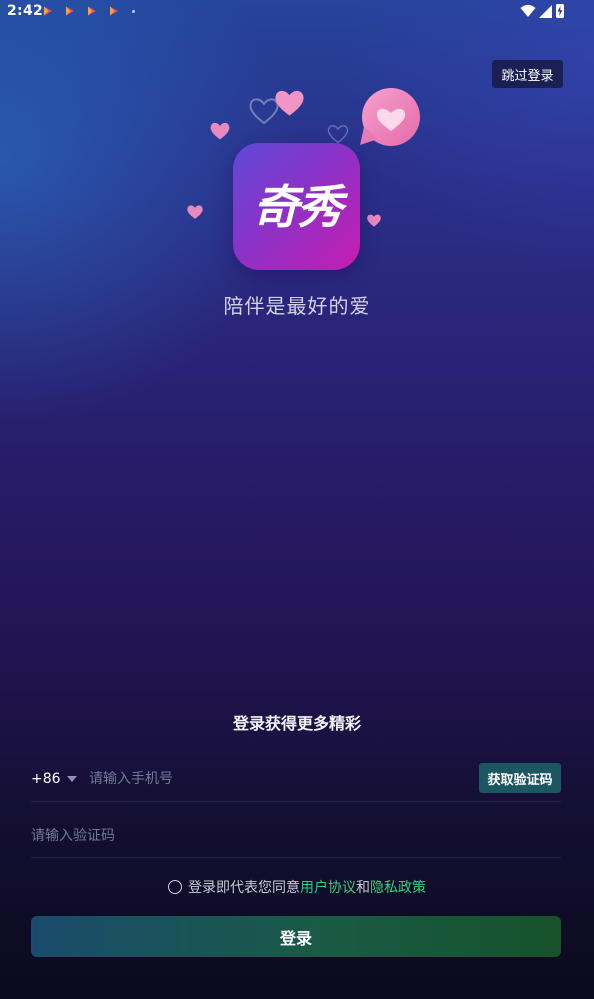  I want to click on heart-outline-icon, so click(338, 134).